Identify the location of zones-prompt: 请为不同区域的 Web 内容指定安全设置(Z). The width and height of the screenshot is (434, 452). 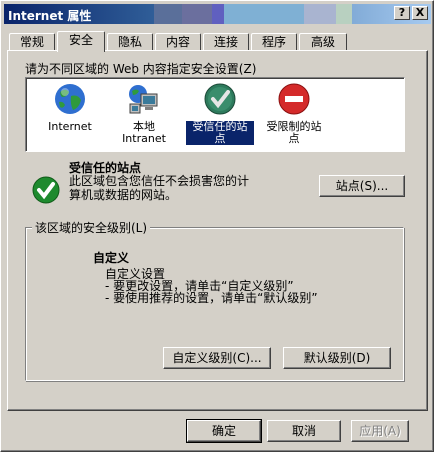
(141, 69).